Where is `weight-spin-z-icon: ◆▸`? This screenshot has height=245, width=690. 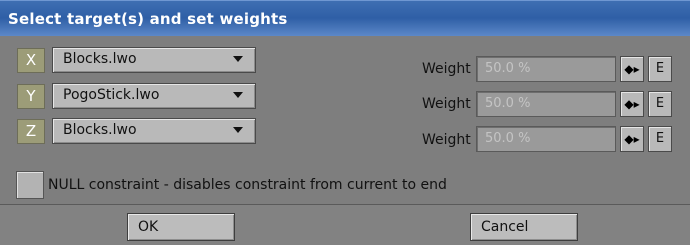 weight-spin-z-icon: ◆▸ is located at coordinates (632, 139).